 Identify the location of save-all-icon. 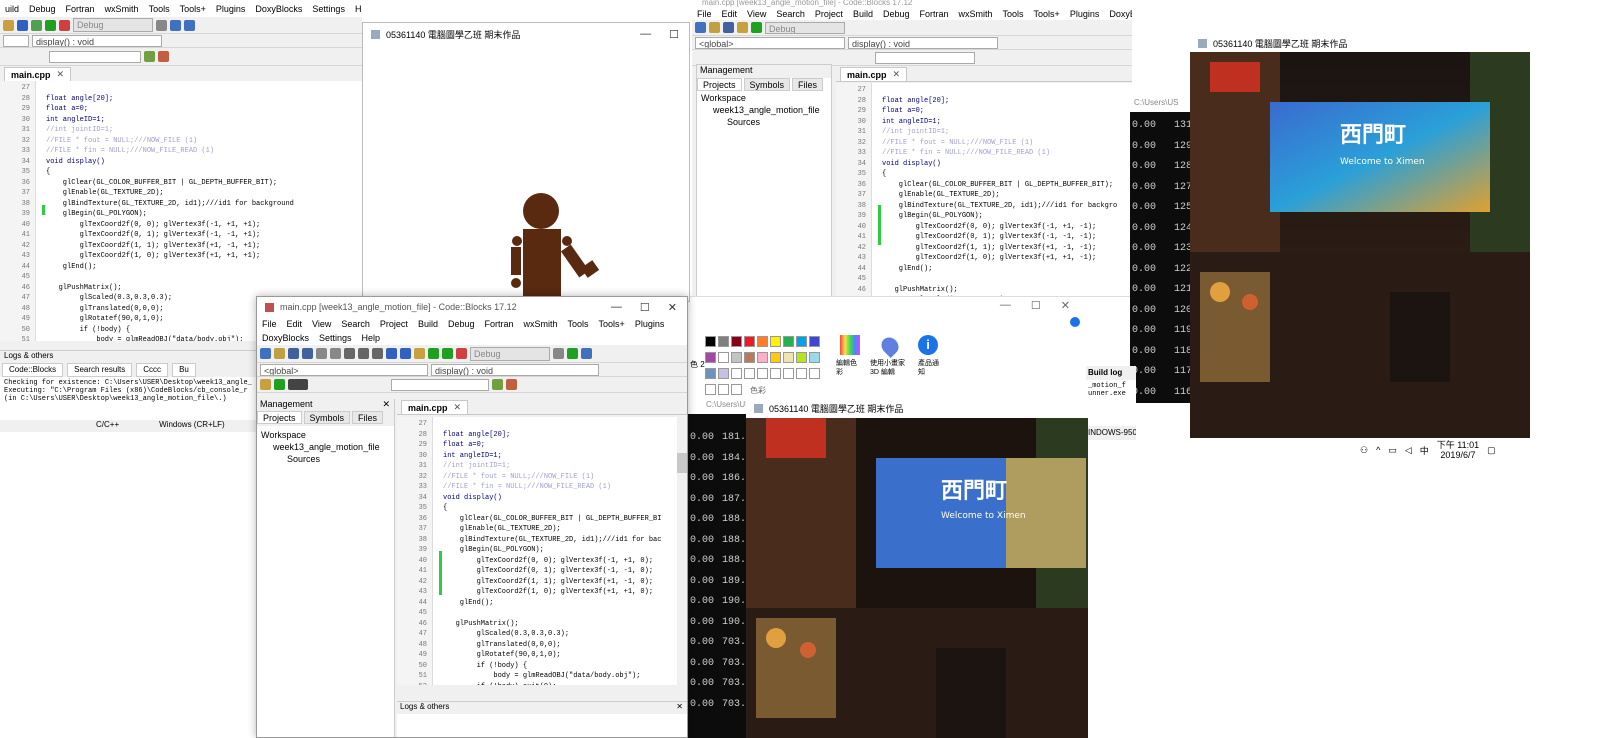
(307, 353).